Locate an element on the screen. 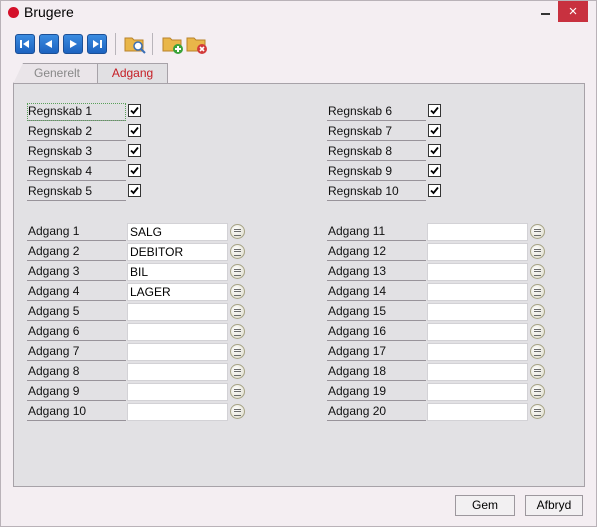 The height and width of the screenshot is (527, 597). adgang-field: SALG is located at coordinates (177, 232).